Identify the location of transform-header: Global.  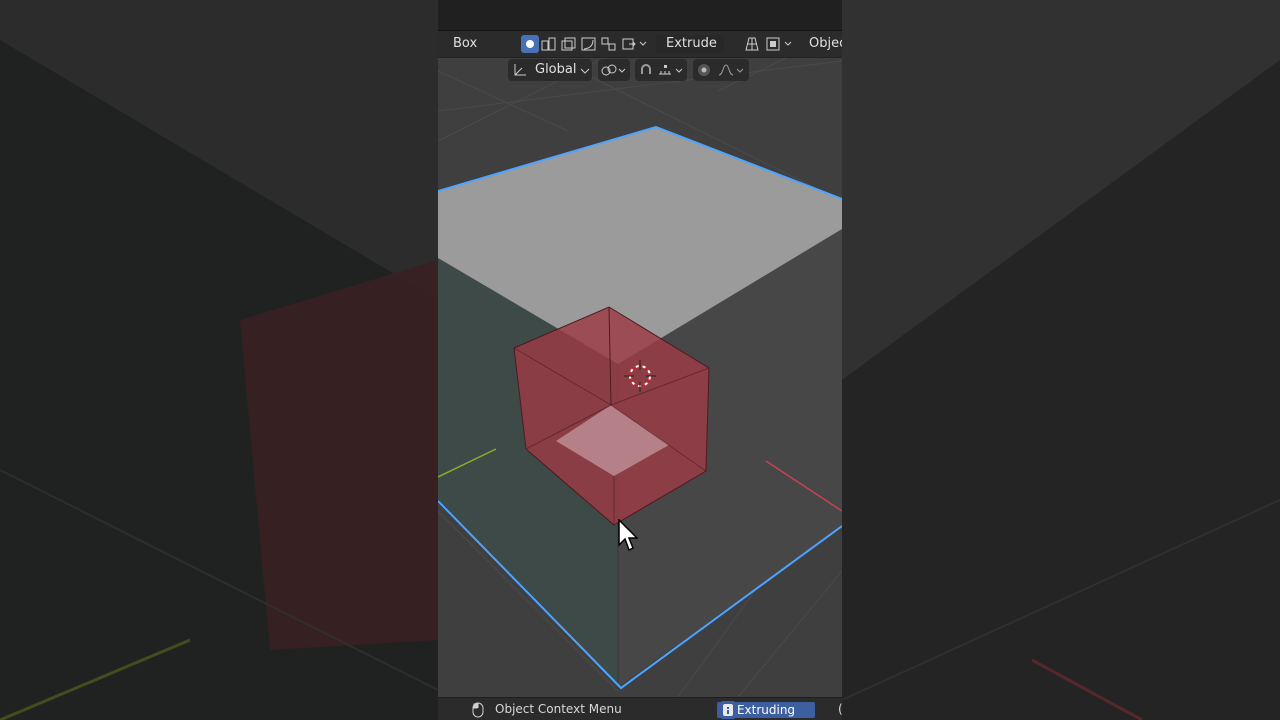
(640, 70).